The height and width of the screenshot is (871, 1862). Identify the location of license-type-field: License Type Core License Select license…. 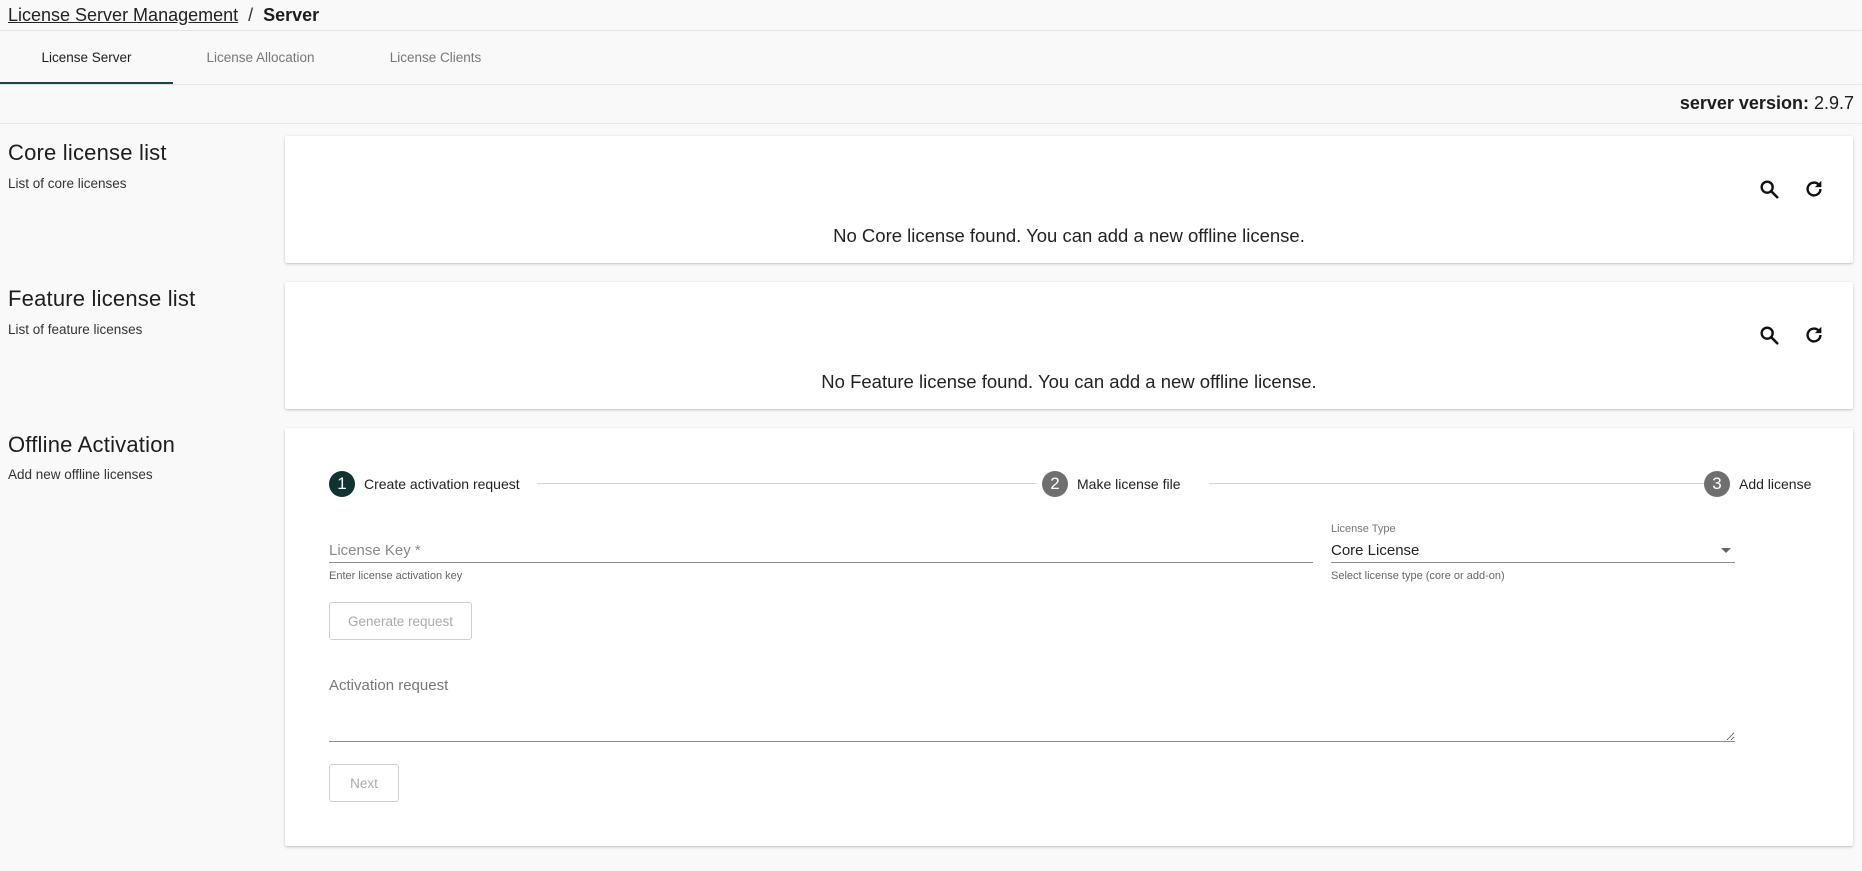
(1533, 552).